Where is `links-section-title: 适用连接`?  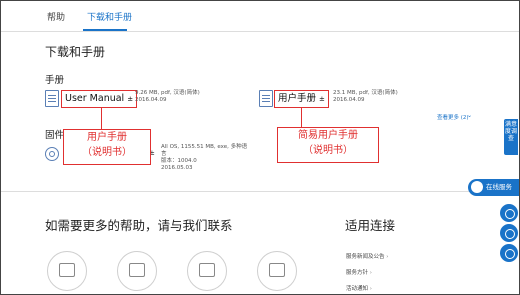 links-section-title: 适用连接 is located at coordinates (370, 225).